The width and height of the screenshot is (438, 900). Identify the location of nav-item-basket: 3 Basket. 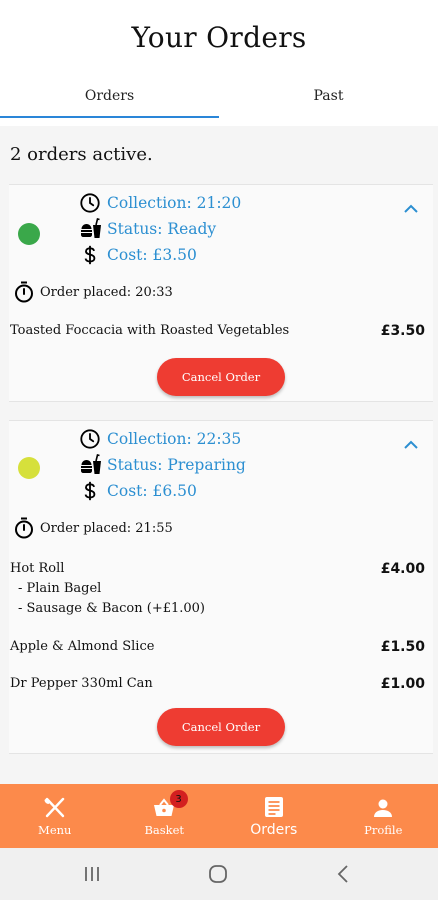
(165, 816).